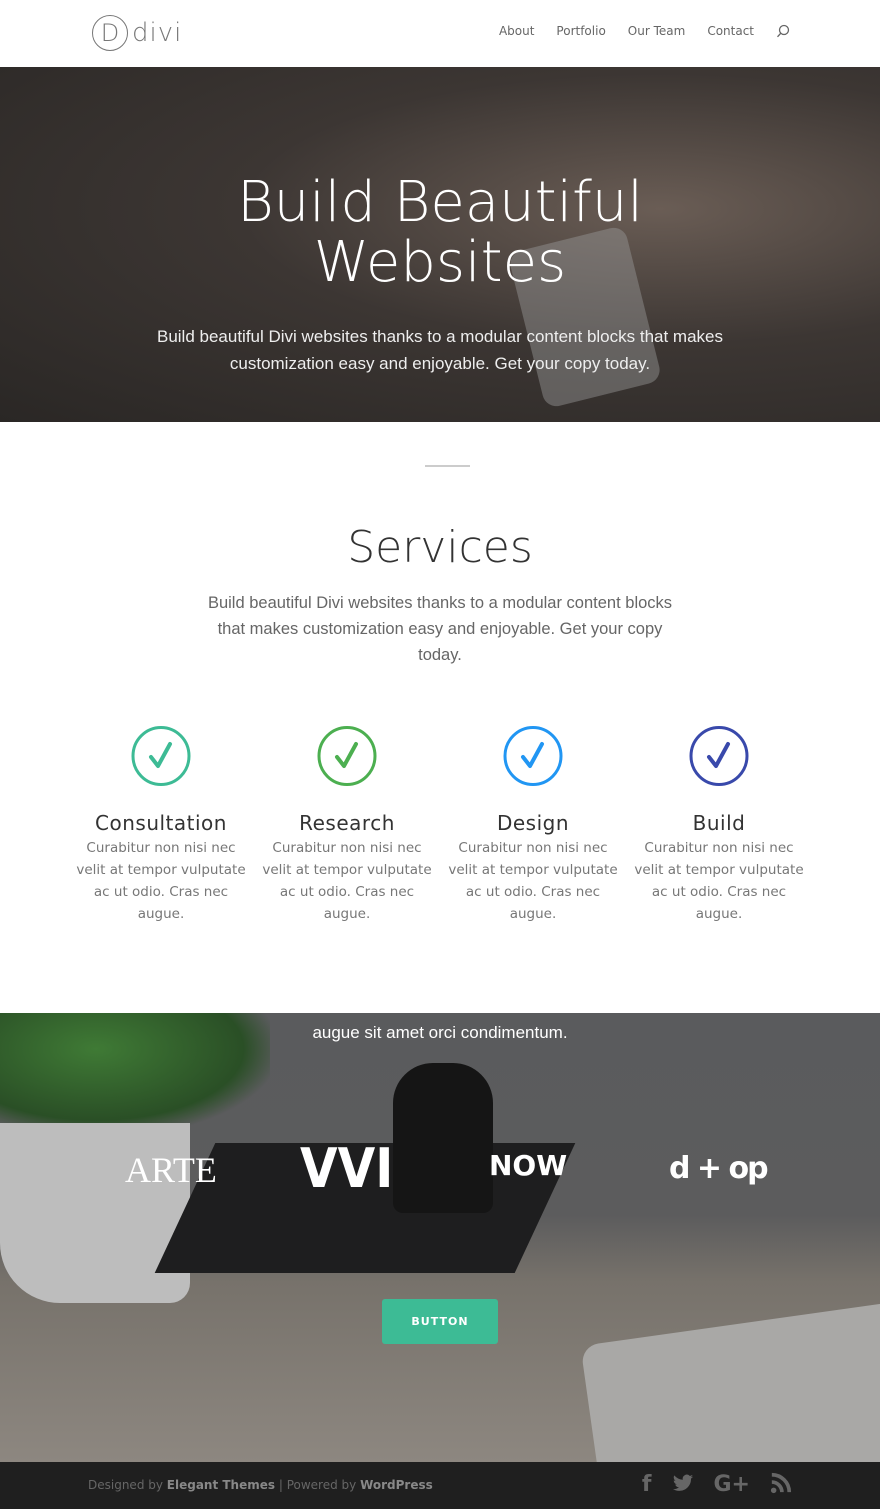  I want to click on client-logo-now: NOW, so click(528, 1165).